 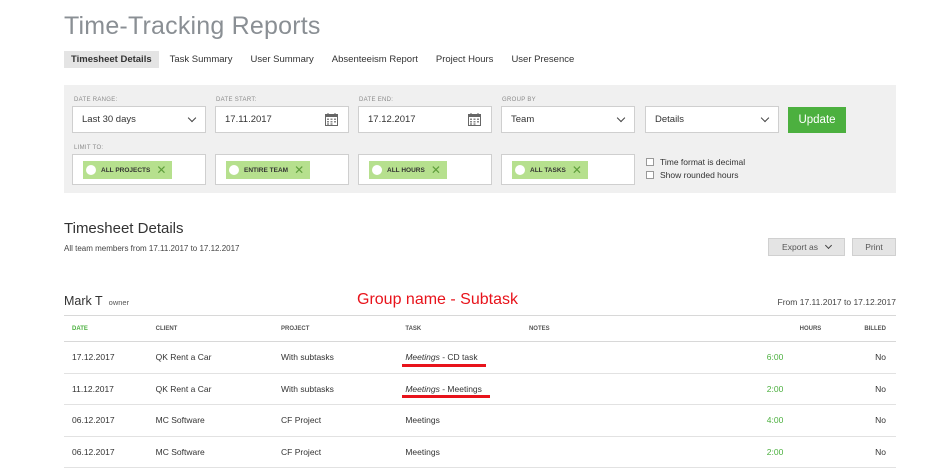 I want to click on date-start-input: 17.11.2017, so click(x=282, y=119).